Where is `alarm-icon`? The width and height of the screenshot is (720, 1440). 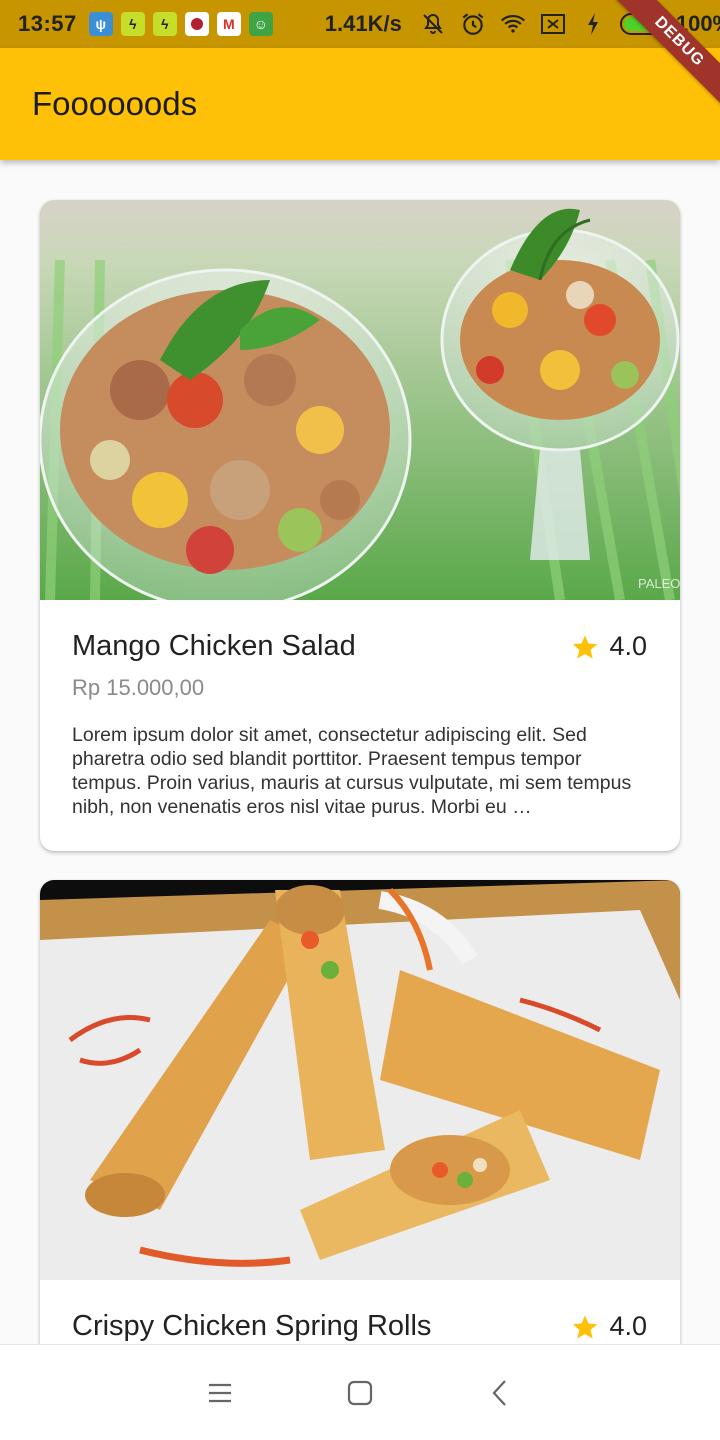
alarm-icon is located at coordinates (473, 24).